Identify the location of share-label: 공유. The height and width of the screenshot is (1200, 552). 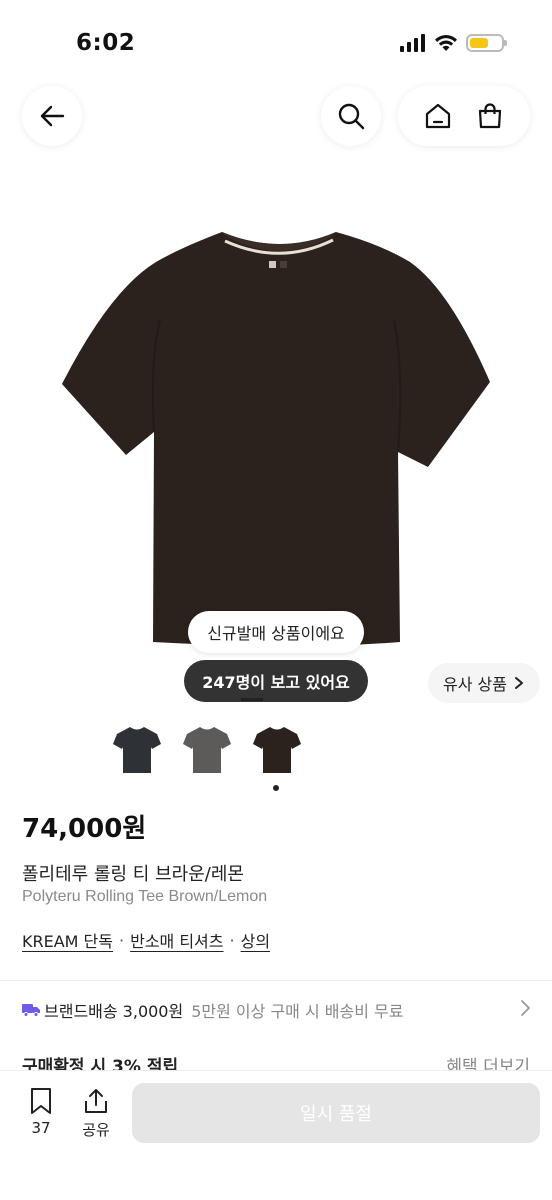
(96, 1130).